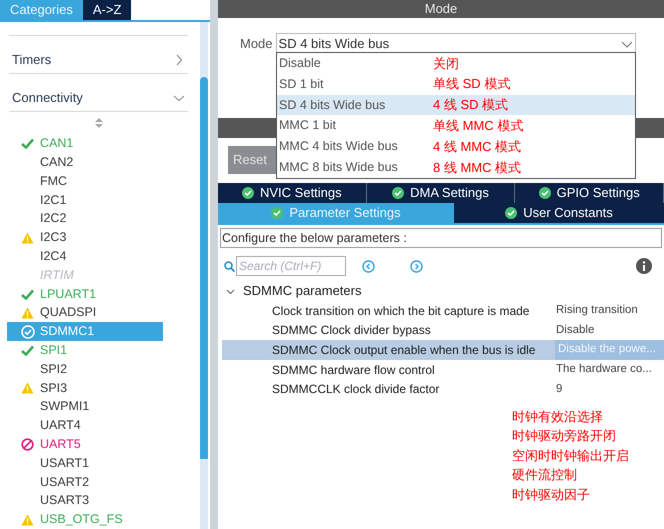 The image size is (664, 529). I want to click on option-note: 4 线 MMC 模式, so click(477, 147).